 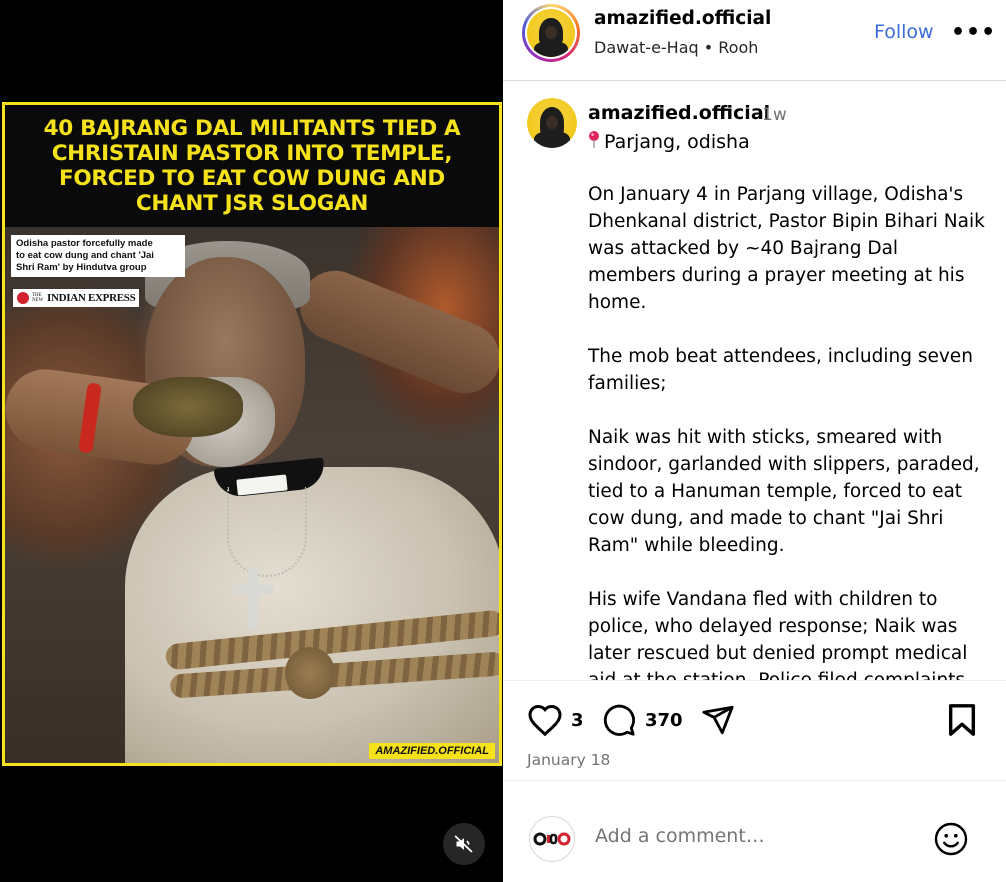 What do you see at coordinates (91, 298) in the screenshot?
I see `source-brand-name: INDIAN EXPRESS` at bounding box center [91, 298].